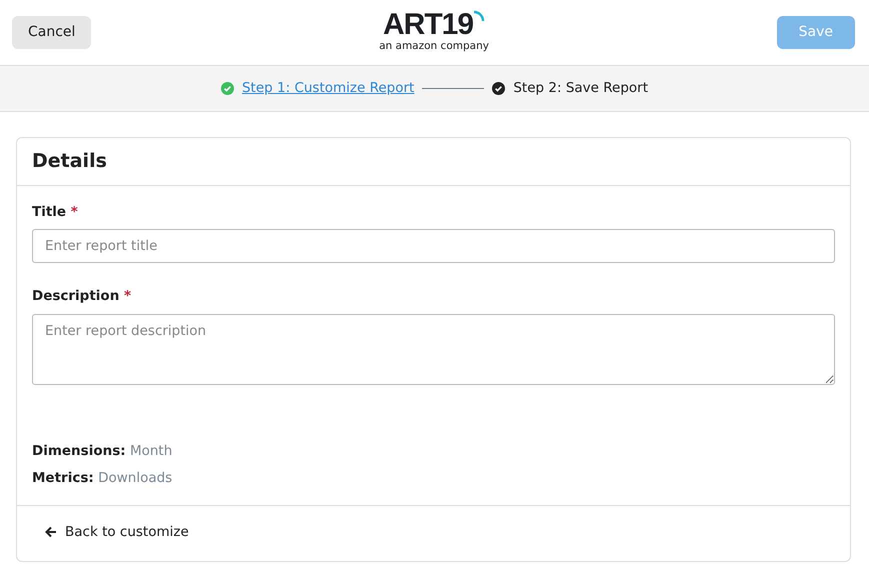 Image resolution: width=869 pixels, height=566 pixels. What do you see at coordinates (49, 212) in the screenshot?
I see `field-label: Title` at bounding box center [49, 212].